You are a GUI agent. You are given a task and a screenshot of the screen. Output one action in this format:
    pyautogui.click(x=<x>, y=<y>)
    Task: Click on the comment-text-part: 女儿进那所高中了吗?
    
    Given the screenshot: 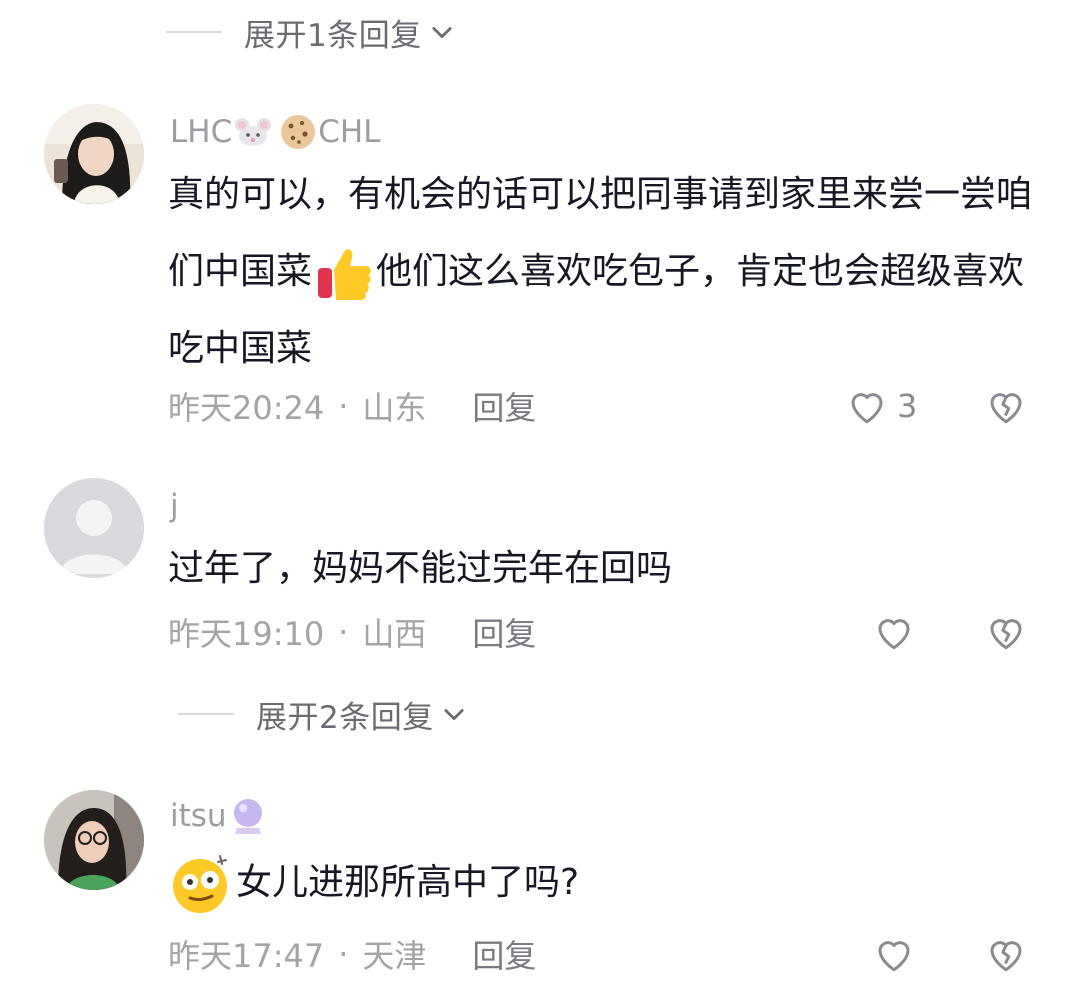 What is the action you would take?
    pyautogui.click(x=408, y=882)
    